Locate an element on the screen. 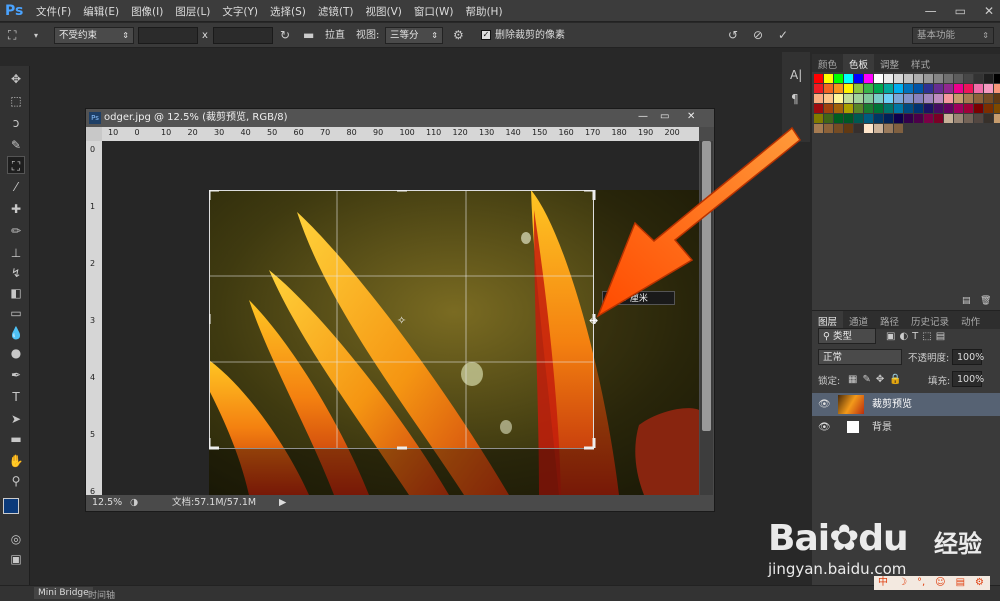 The height and width of the screenshot is (601, 1000). quick-mask-icon: ◎ is located at coordinates (16, 539).